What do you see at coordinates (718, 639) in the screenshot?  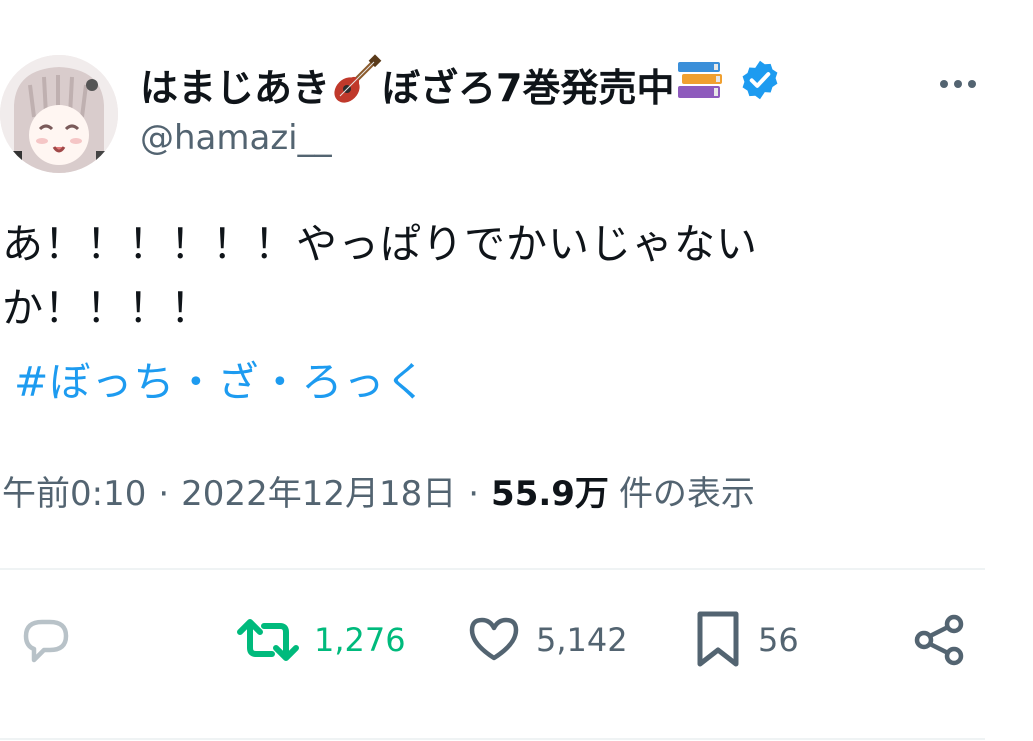 I see `bookmark-icon` at bounding box center [718, 639].